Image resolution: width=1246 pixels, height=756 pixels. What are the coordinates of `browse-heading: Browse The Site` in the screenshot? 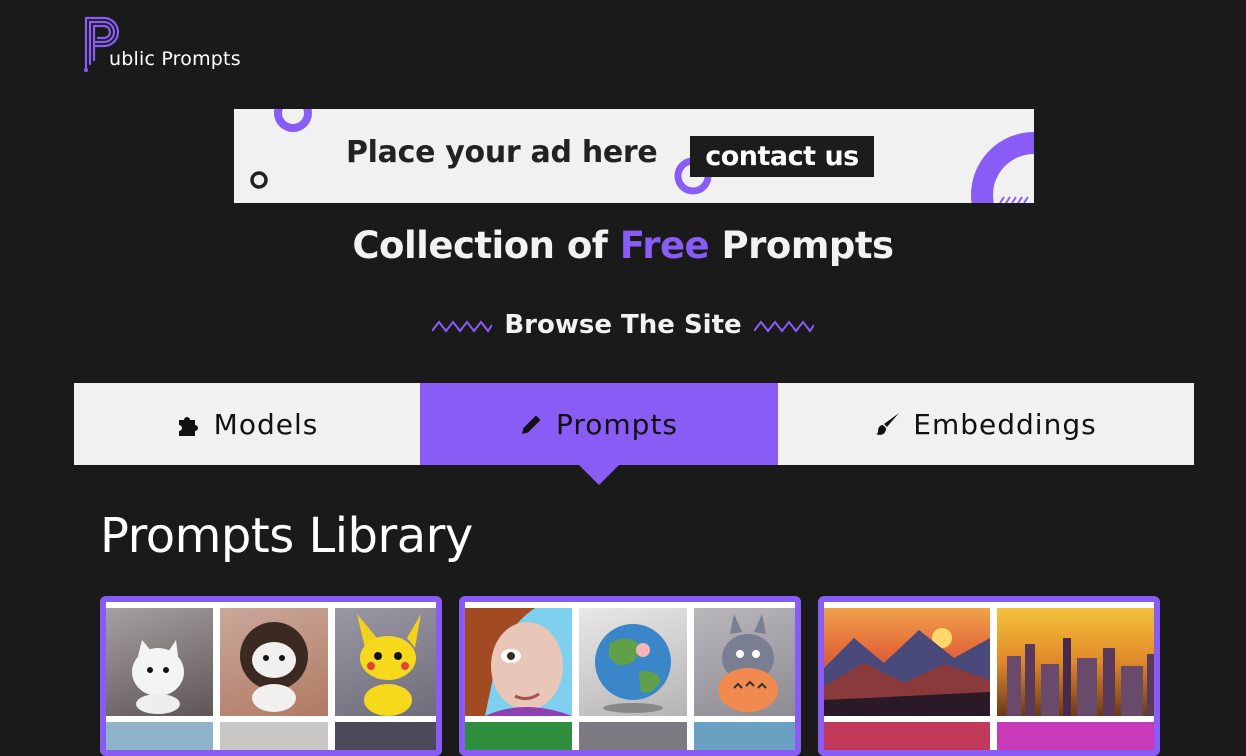 It's located at (623, 325).